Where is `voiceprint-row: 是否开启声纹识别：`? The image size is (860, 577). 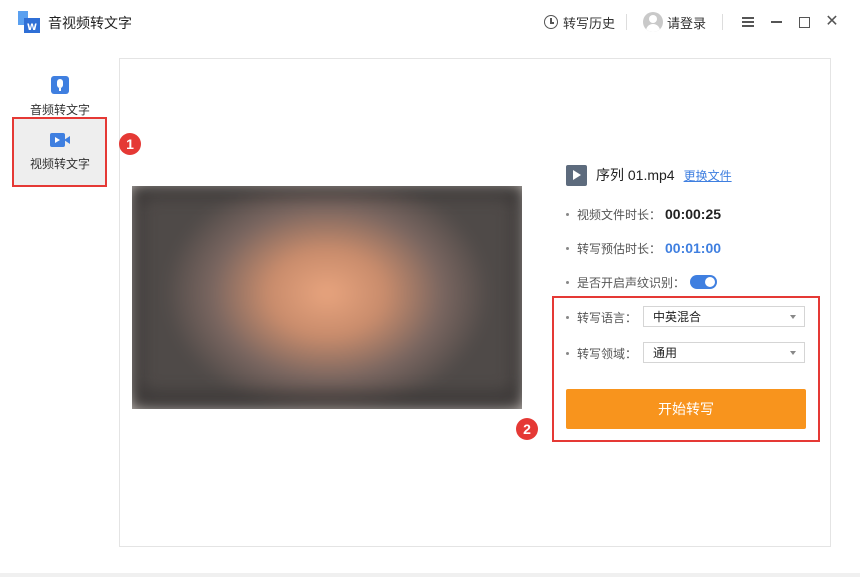
voiceprint-row: 是否开启声纹识别： is located at coordinates (641, 282).